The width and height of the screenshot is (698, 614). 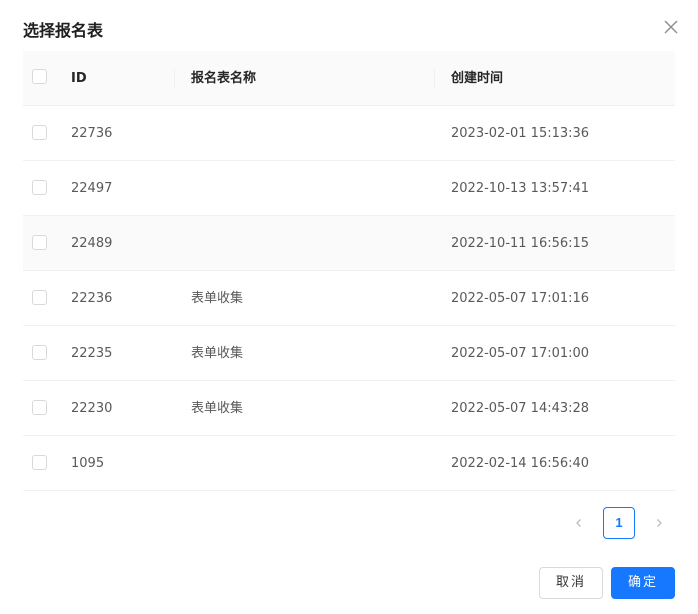 What do you see at coordinates (92, 243) in the screenshot?
I see `row-id: 22489` at bounding box center [92, 243].